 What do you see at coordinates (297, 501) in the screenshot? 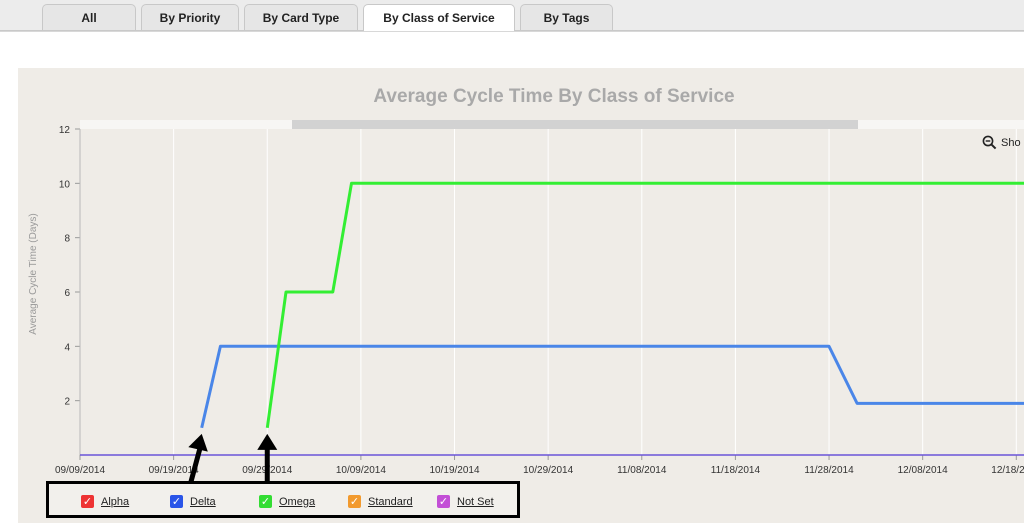
I see `legend-label: Omega` at bounding box center [297, 501].